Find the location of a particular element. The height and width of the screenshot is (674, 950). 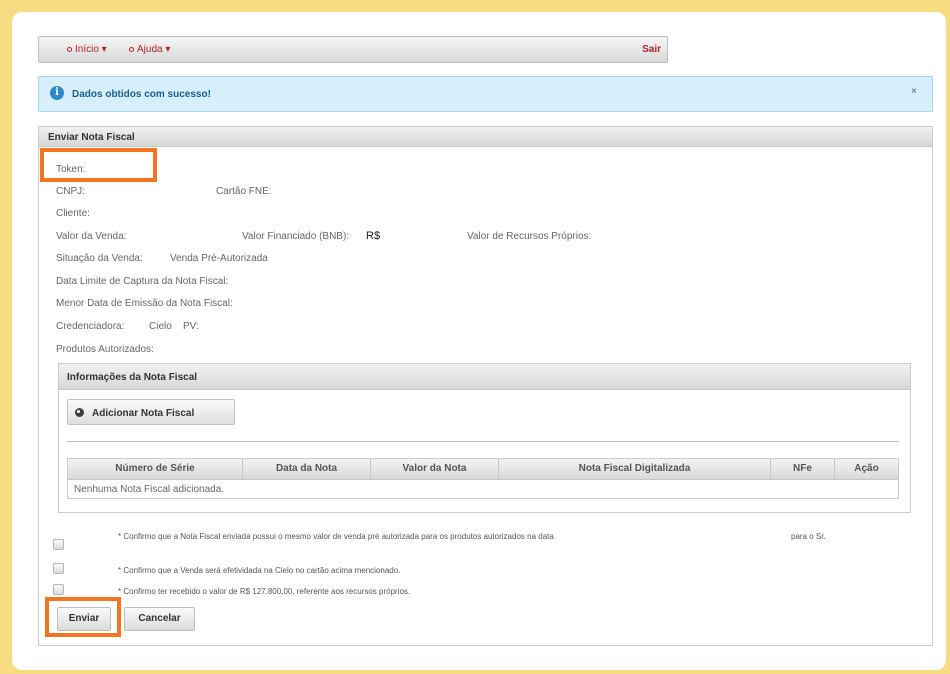

alert-message: Dados obtidos com sucesso! is located at coordinates (141, 94).